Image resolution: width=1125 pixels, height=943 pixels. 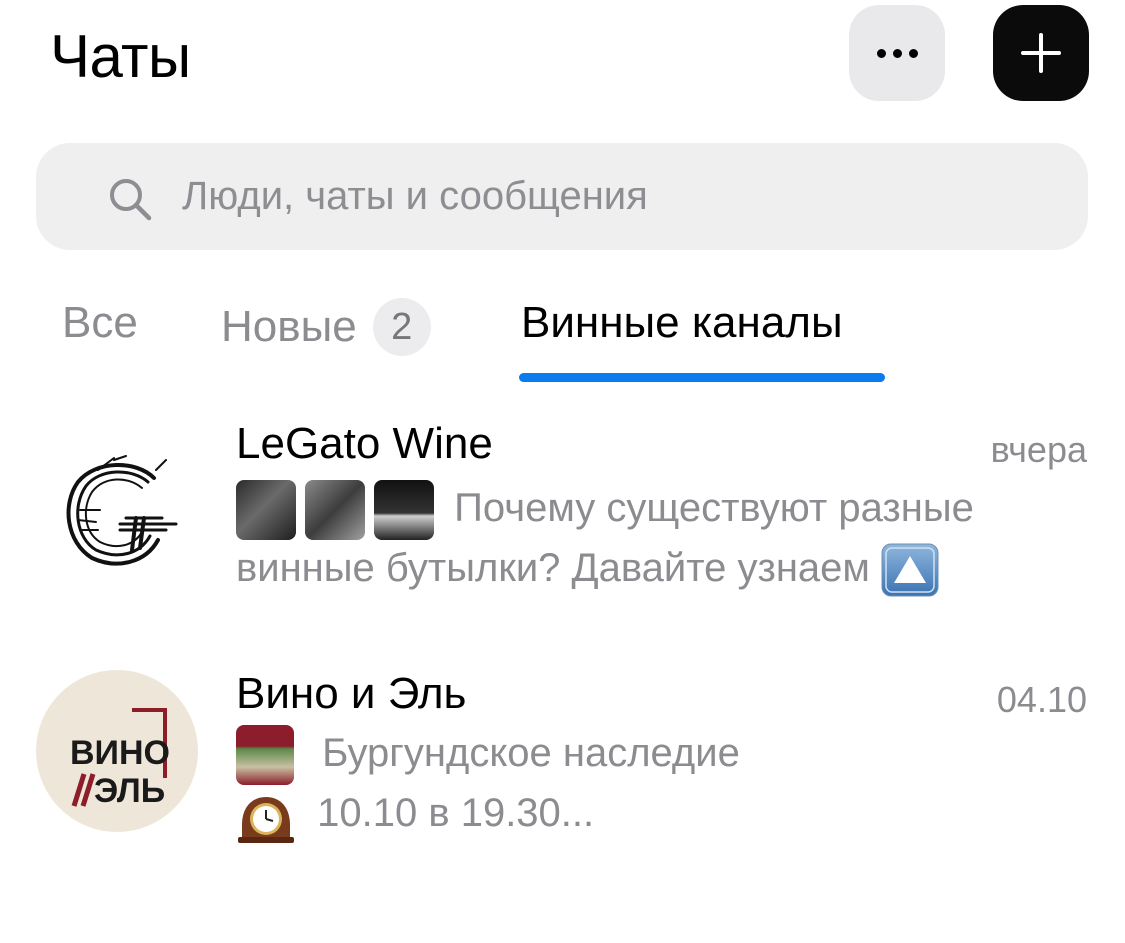 I want to click on chat-time: 04.10, so click(x=1041, y=699).